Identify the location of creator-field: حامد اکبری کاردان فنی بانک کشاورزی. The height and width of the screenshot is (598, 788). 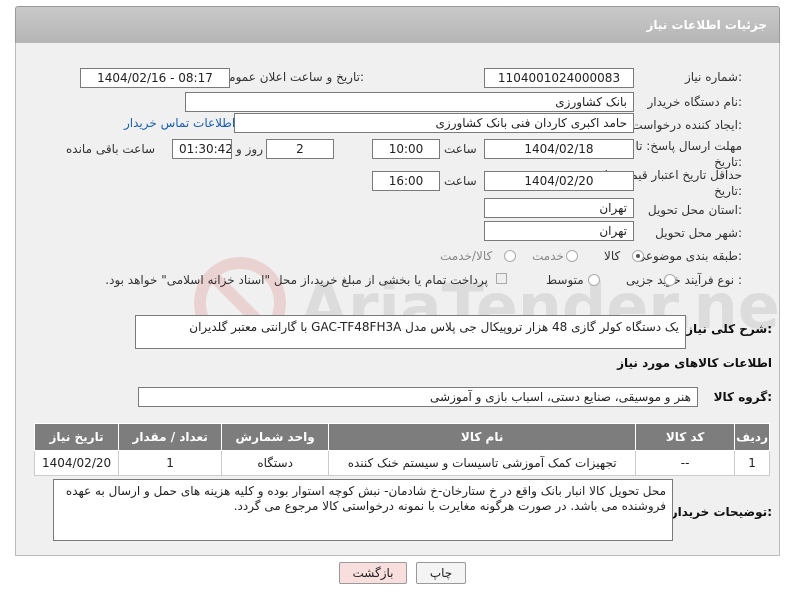
(434, 123).